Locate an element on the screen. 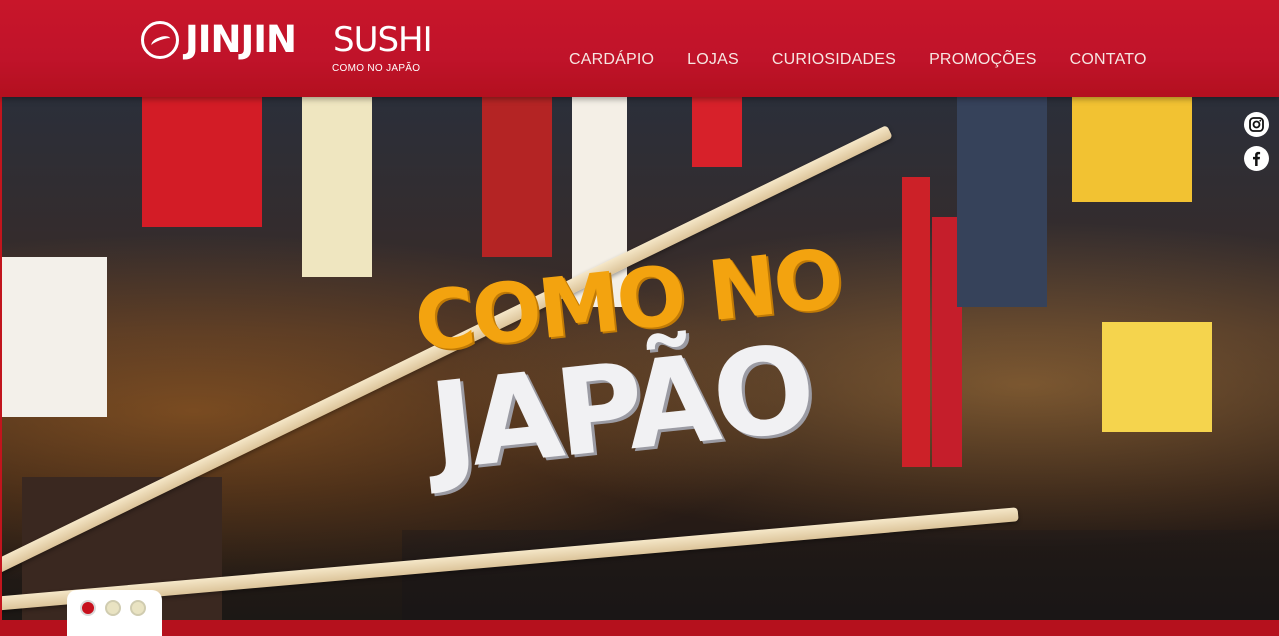  site-logo: JINJIN SUSHI COMO NO JAPÃO is located at coordinates (287, 47).